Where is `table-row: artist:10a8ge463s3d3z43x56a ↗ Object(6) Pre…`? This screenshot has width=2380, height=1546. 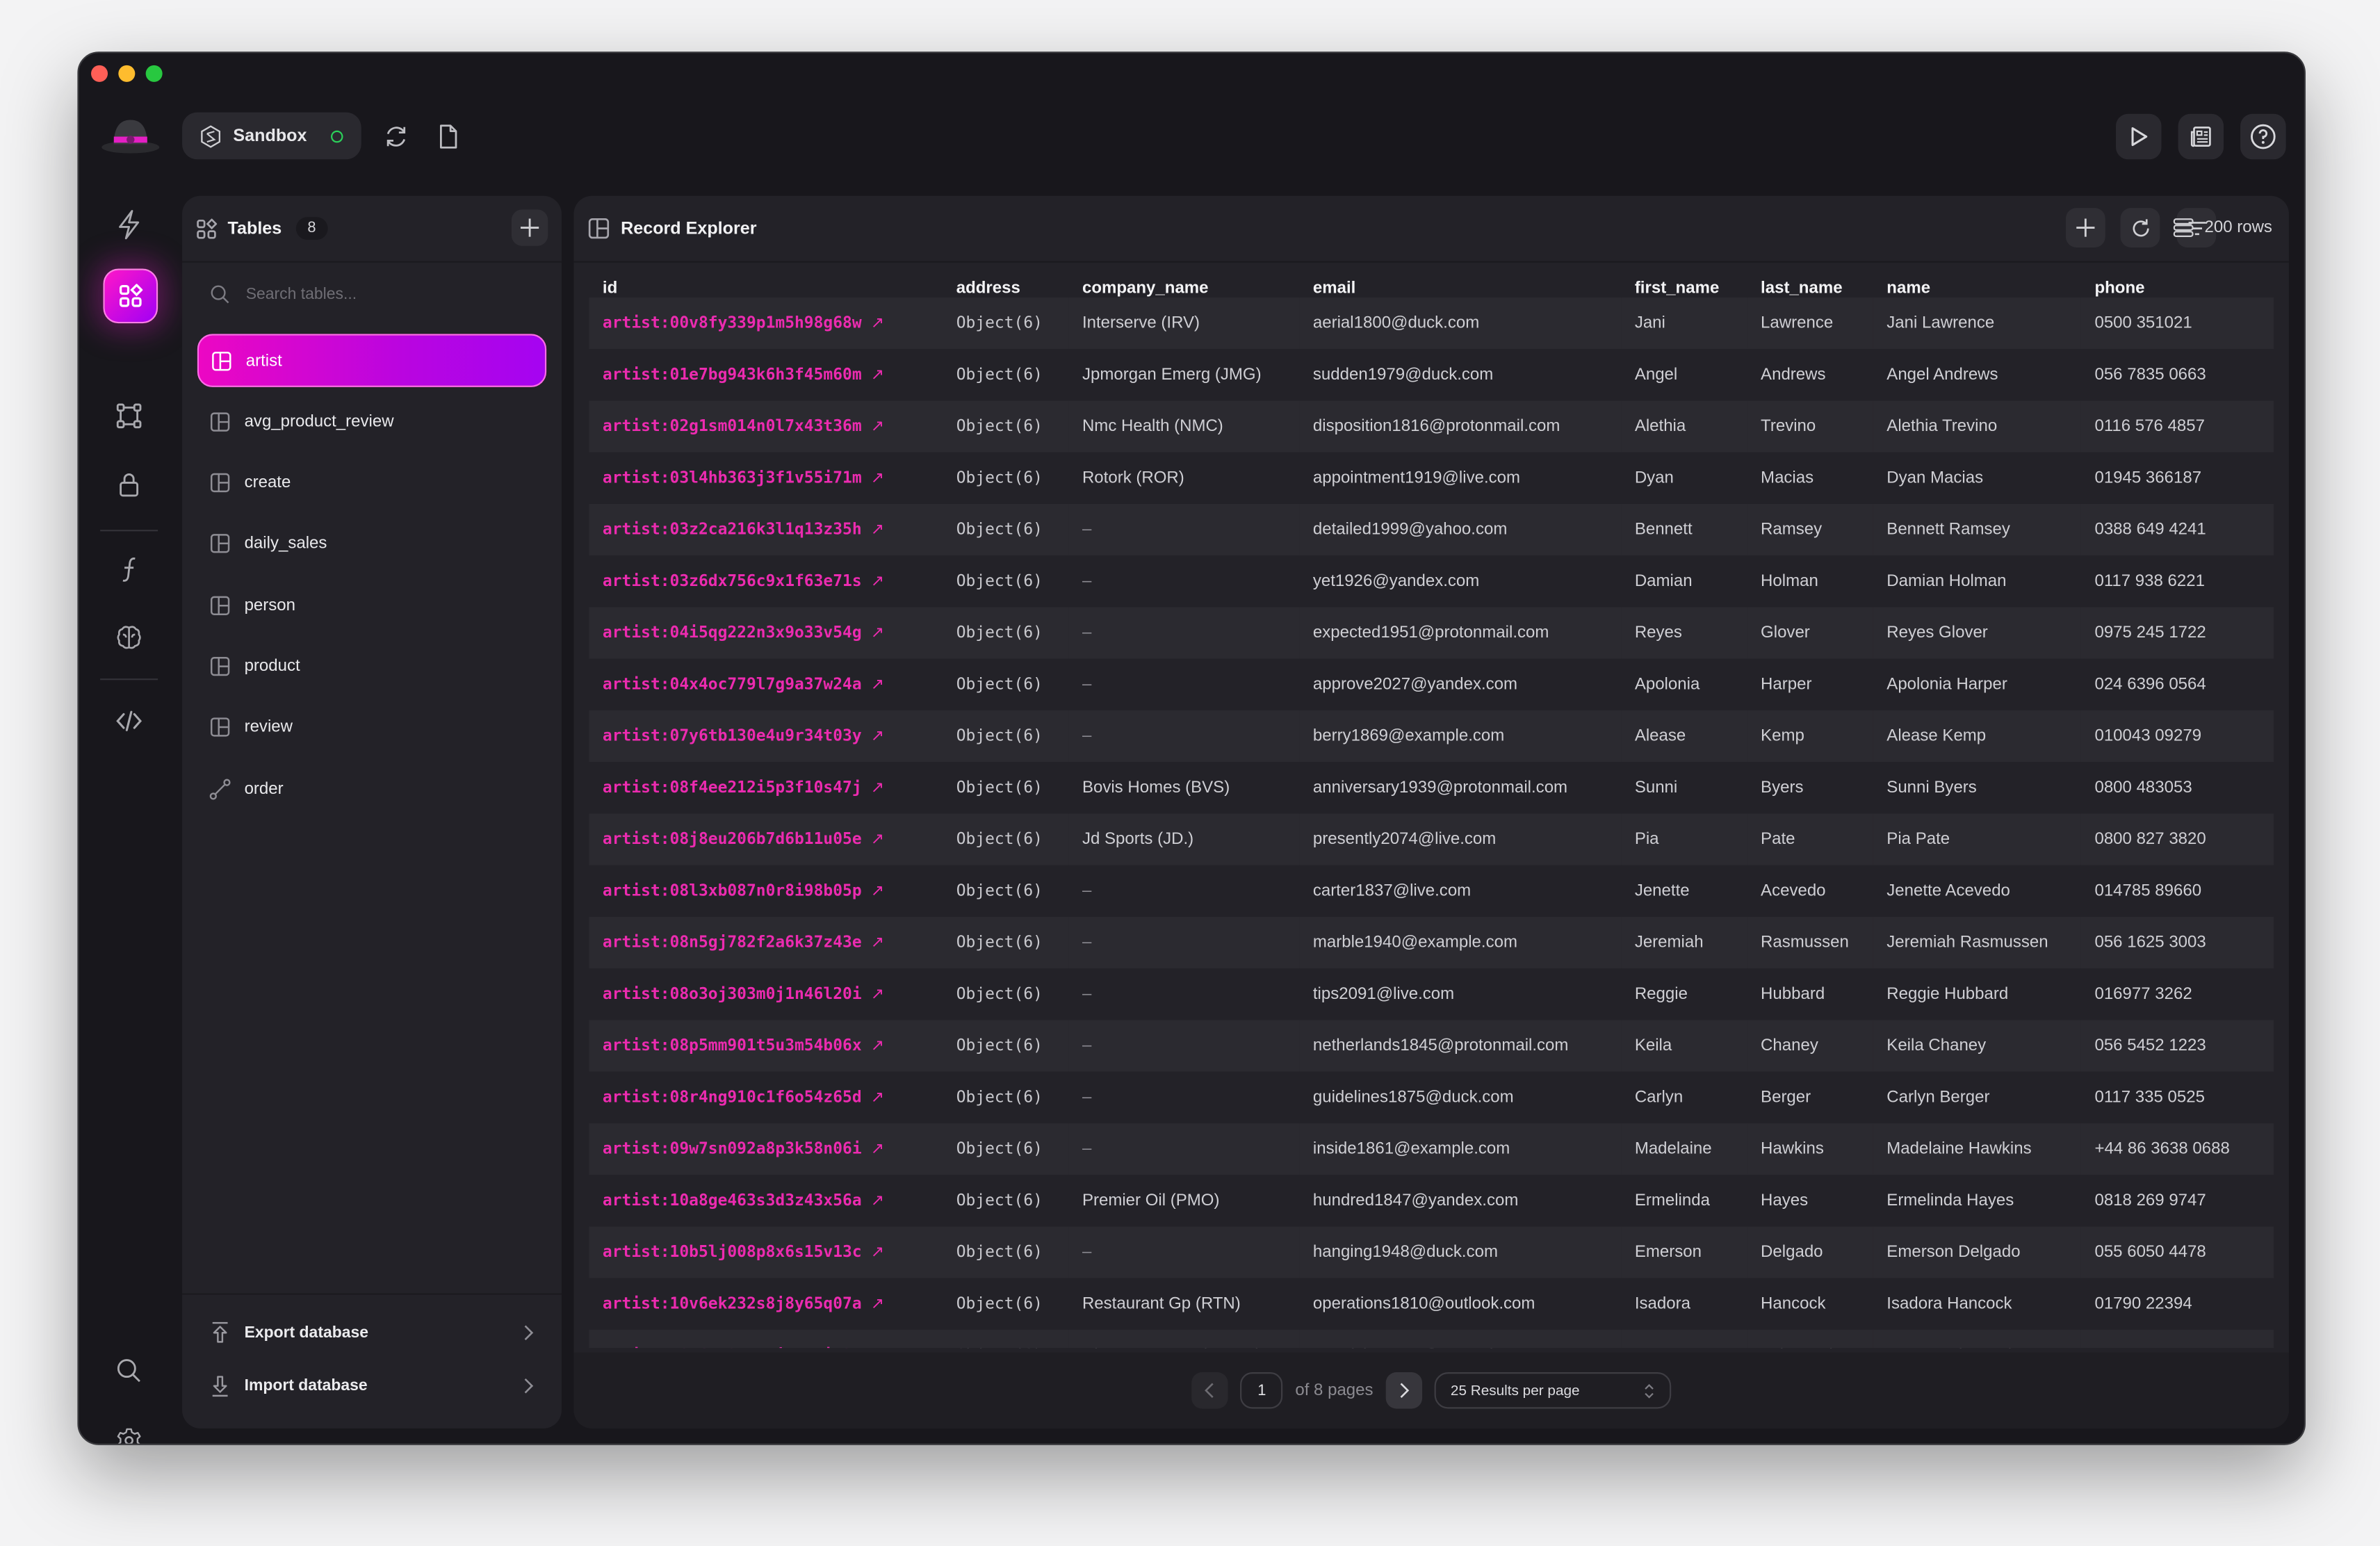
table-row: artist:10a8ge463s3d3z43x56a ↗ Object(6) Pre… is located at coordinates (1431, 1200).